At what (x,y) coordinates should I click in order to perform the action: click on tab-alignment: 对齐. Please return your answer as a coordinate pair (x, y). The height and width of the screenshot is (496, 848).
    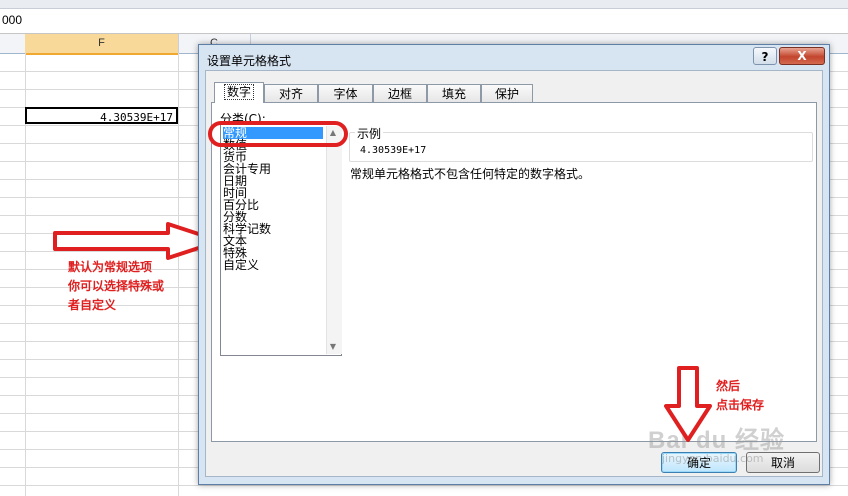
    Looking at the image, I should click on (291, 93).